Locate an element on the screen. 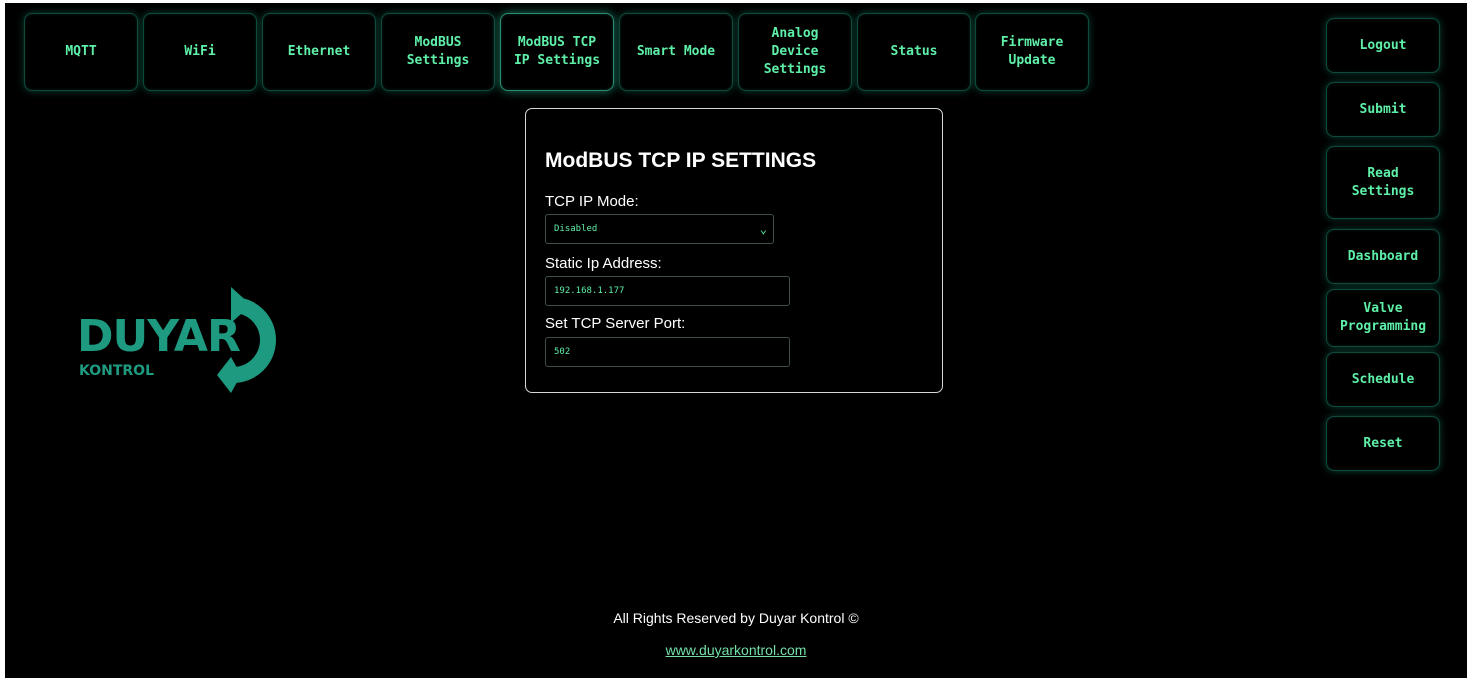 The width and height of the screenshot is (1472, 680). tab-modbus-tcp-ip-settings: ModBUS TCP IP Settings is located at coordinates (557, 52).